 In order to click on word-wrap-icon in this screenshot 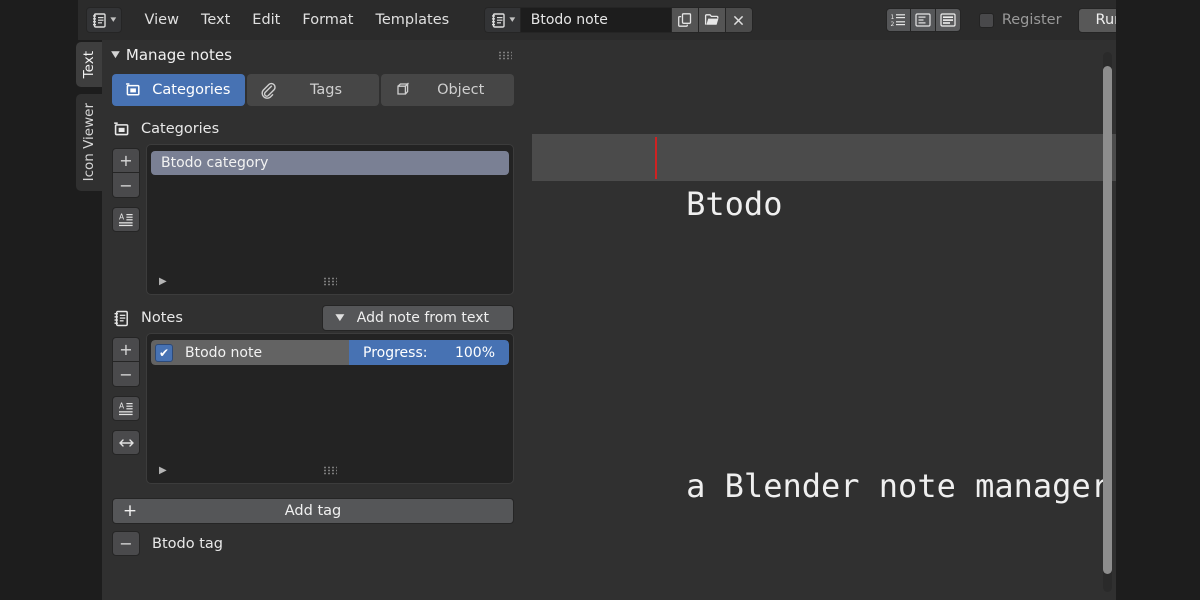, I will do `click(923, 20)`.